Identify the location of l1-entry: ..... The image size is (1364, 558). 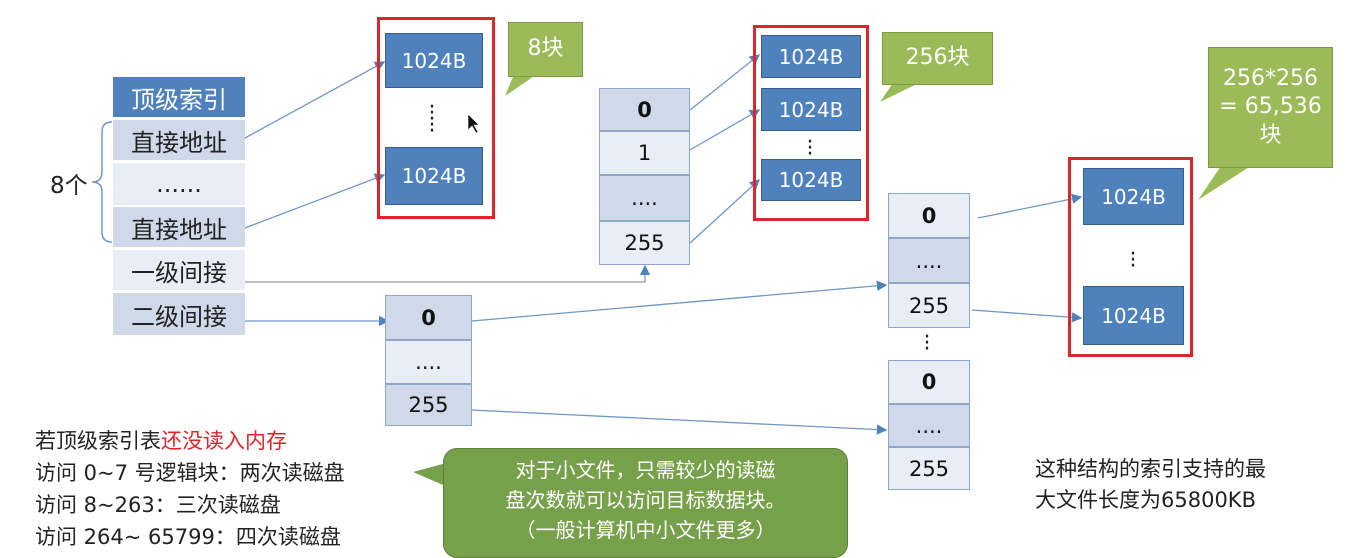
(644, 198).